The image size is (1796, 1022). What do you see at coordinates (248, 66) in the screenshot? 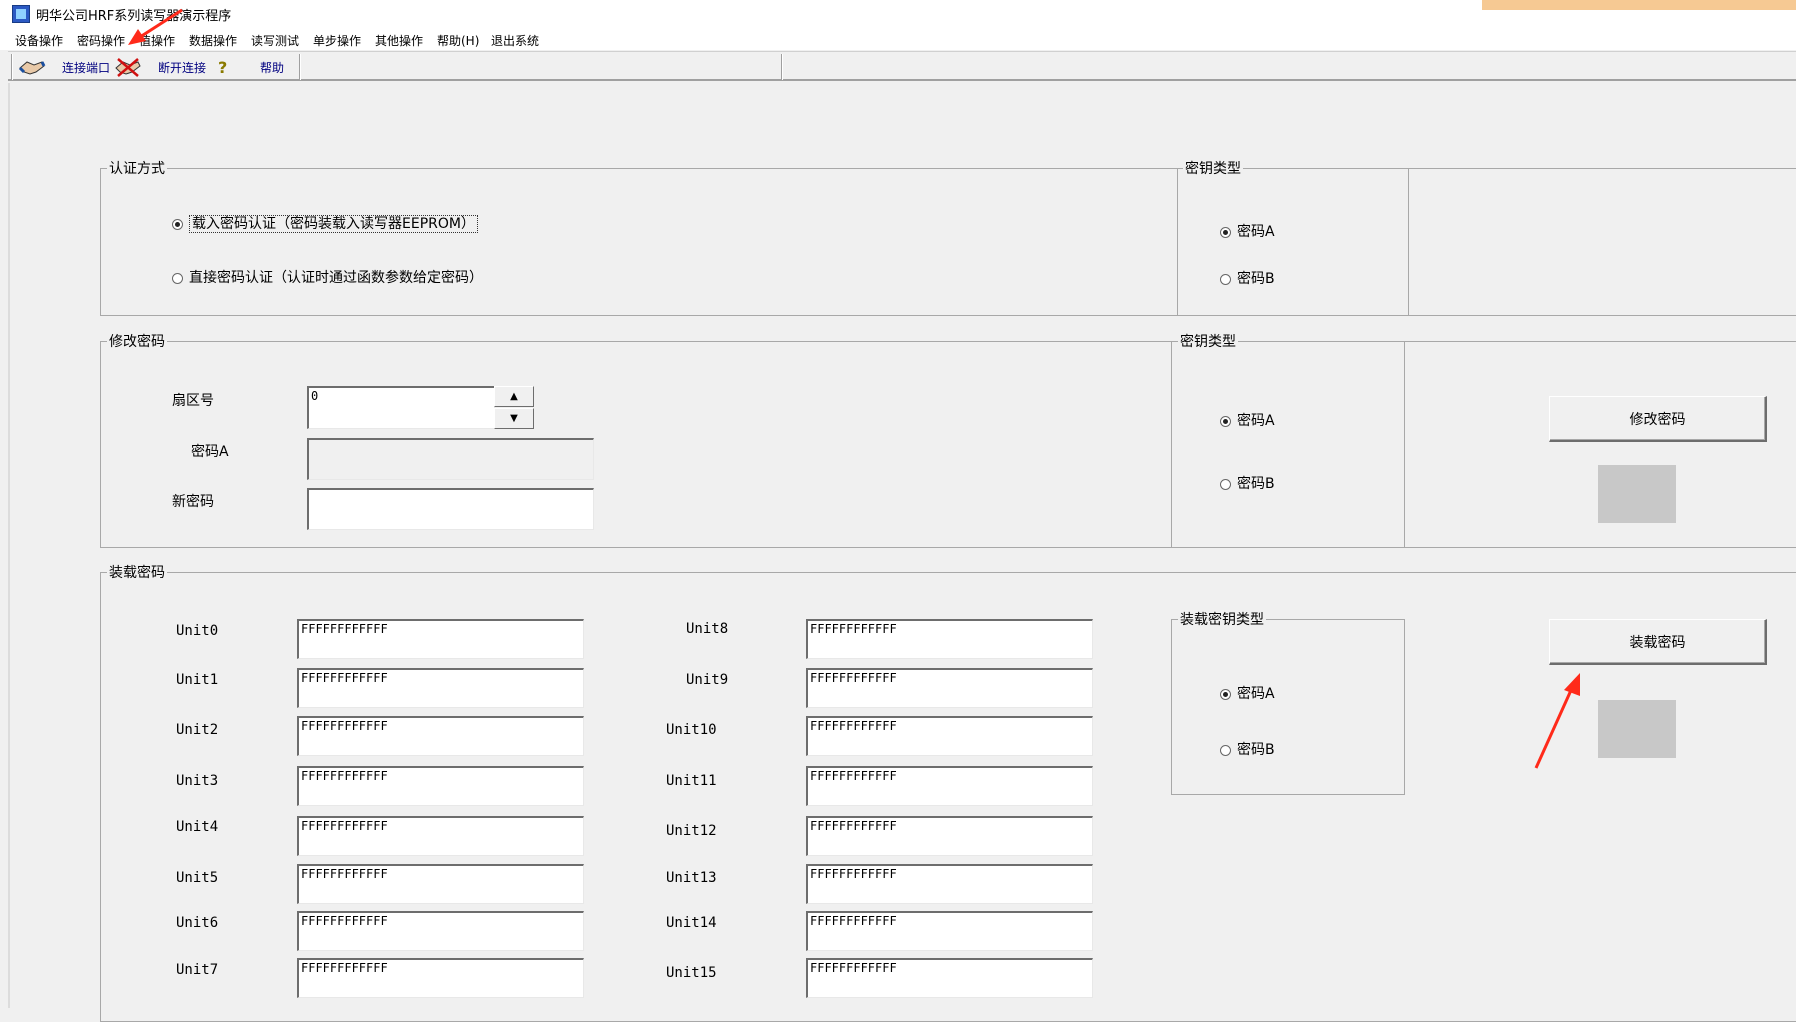
I see `help-button: ? 帮助` at bounding box center [248, 66].